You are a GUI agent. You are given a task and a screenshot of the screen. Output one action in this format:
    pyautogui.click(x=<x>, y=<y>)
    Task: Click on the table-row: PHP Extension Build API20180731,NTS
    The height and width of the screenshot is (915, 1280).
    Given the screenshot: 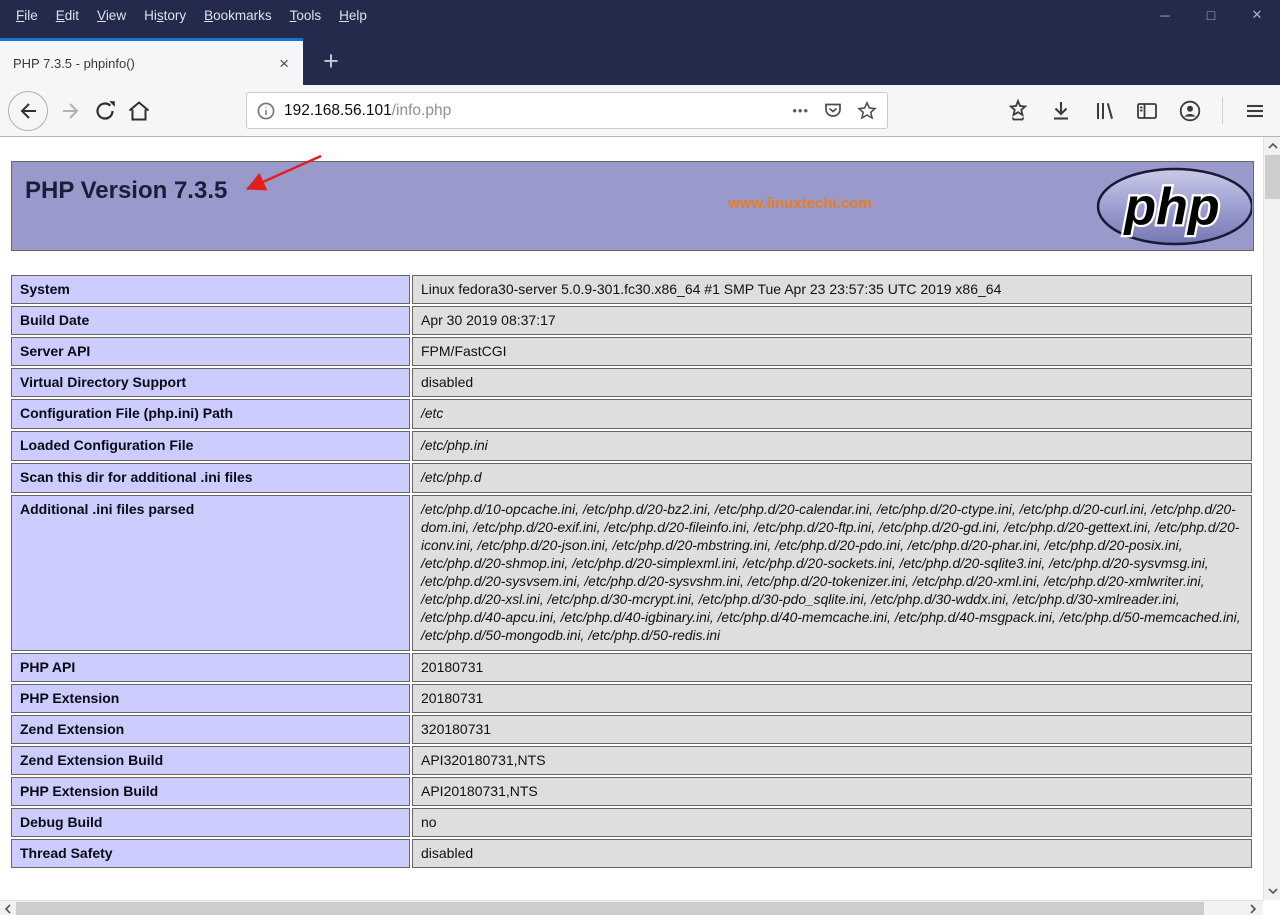 What is the action you would take?
    pyautogui.click(x=631, y=791)
    